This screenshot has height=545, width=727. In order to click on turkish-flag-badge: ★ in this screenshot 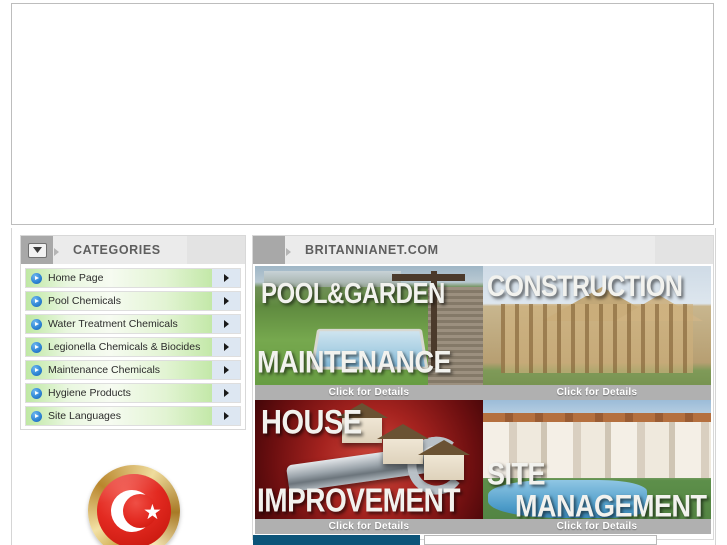, I will do `click(134, 505)`.